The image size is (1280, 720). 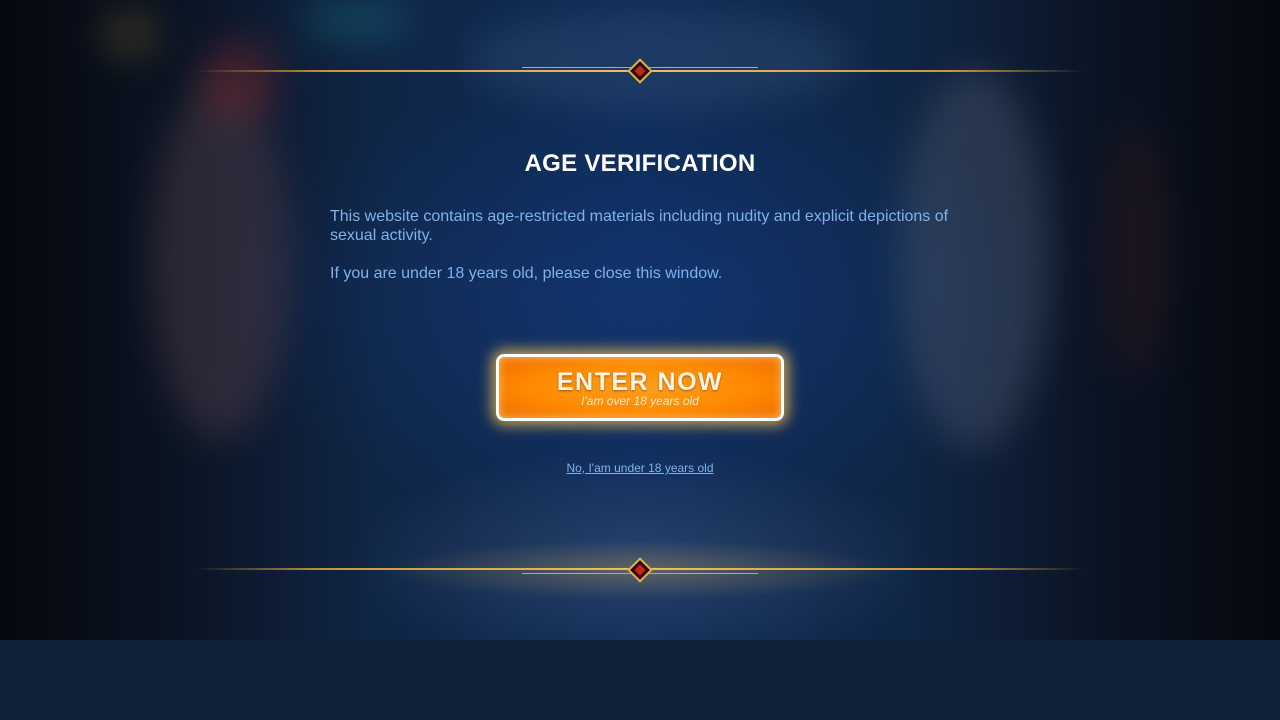 I want to click on background-figure-left-hair, so click(x=240, y=80).